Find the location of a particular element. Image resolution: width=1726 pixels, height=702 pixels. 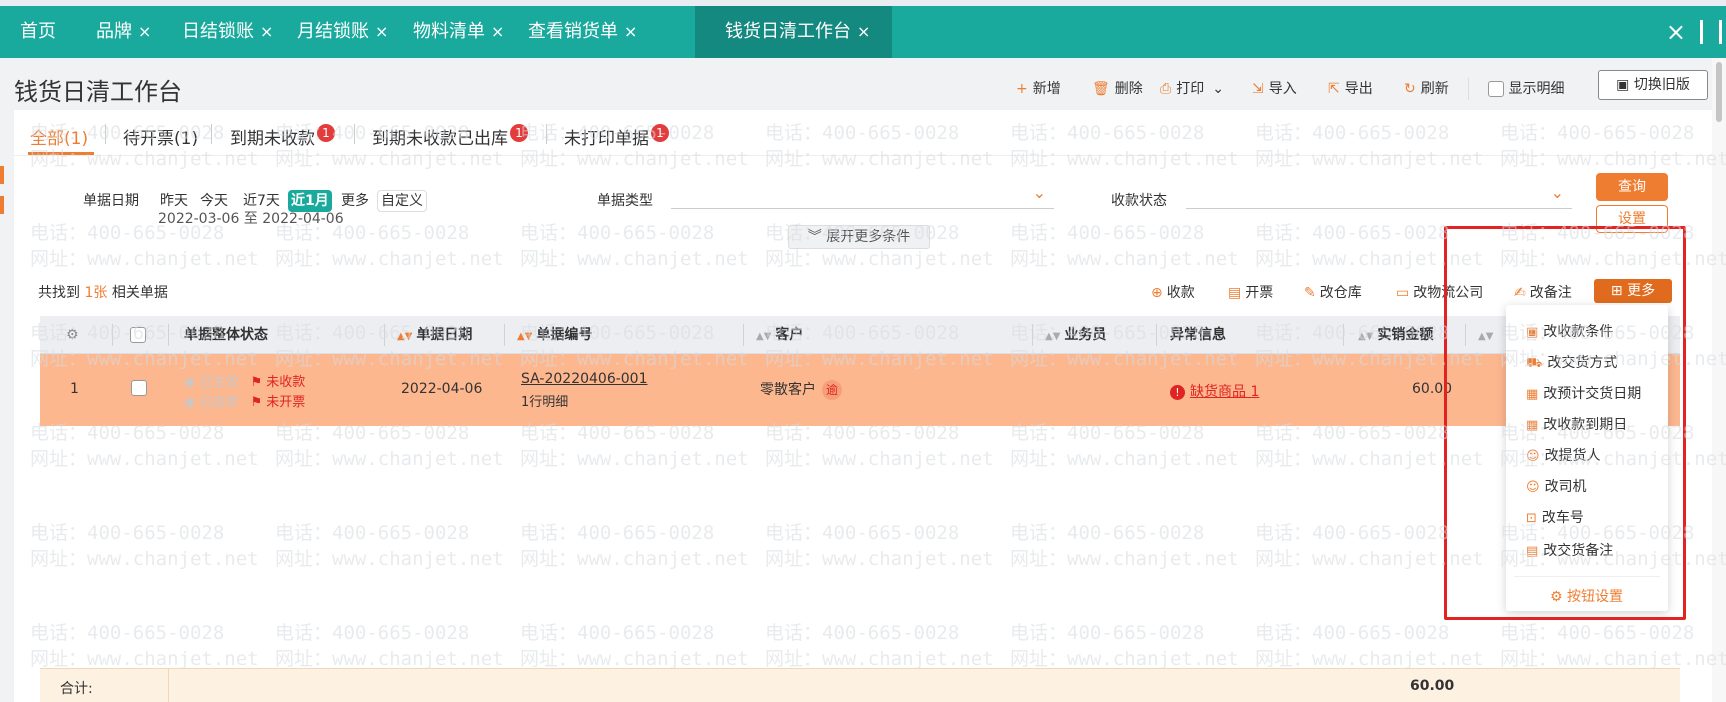

window-maximize-icon is located at coordinates (1711, 32).